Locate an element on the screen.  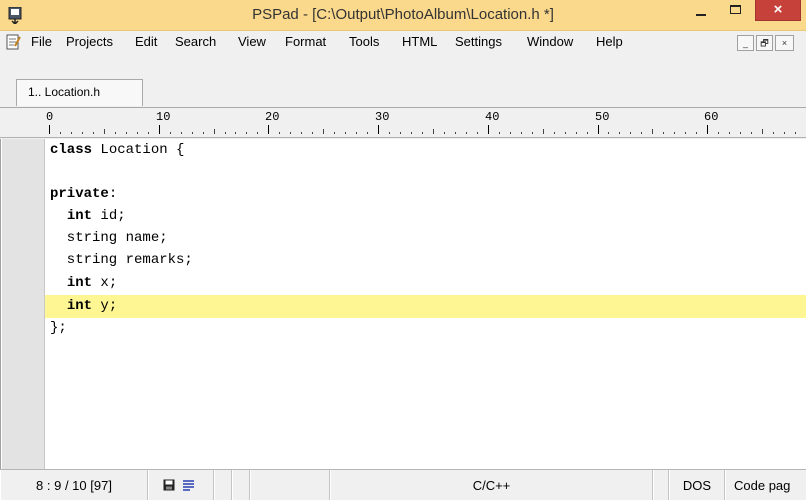
code-line-5: string name; is located at coordinates (109, 238).